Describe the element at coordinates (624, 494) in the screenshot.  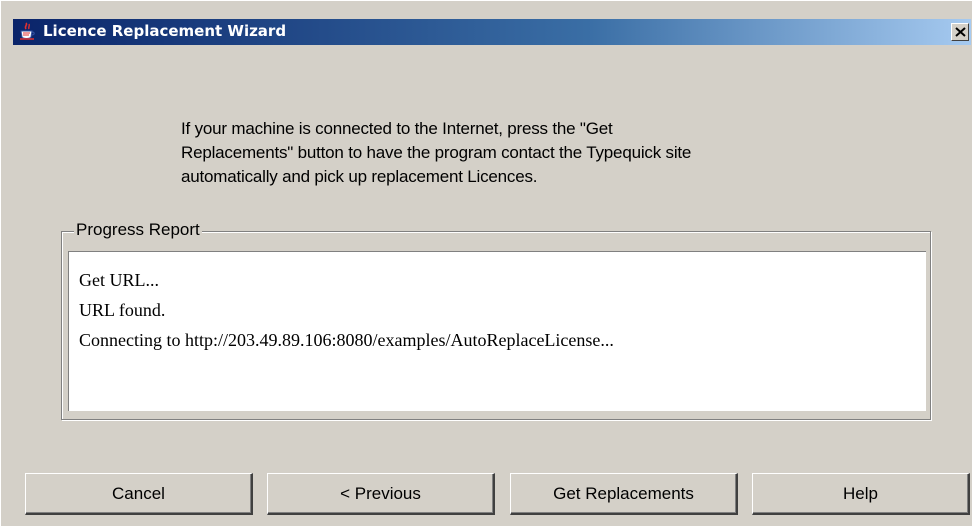
I see `get-replacements-button: Get Replacements` at that location.